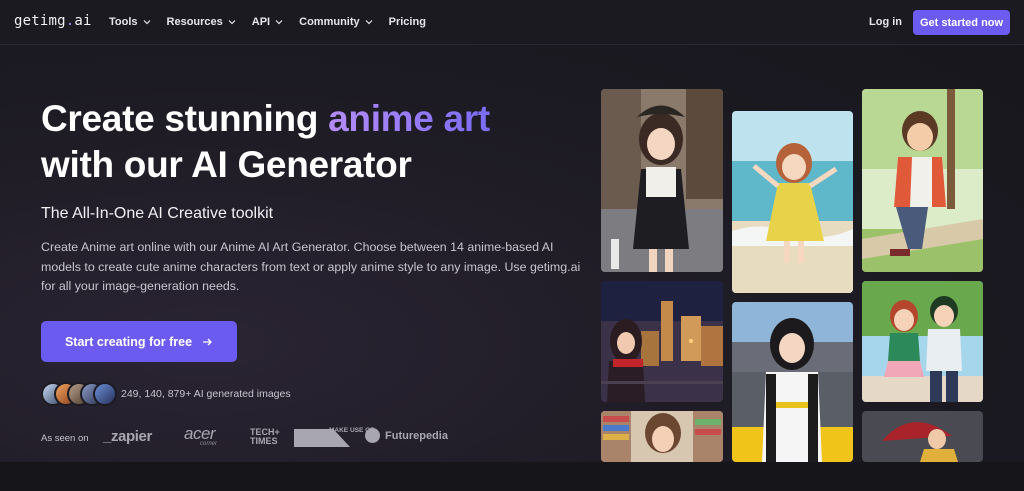  Describe the element at coordinates (53, 21) in the screenshot. I see `logo: getimg.ai` at that location.